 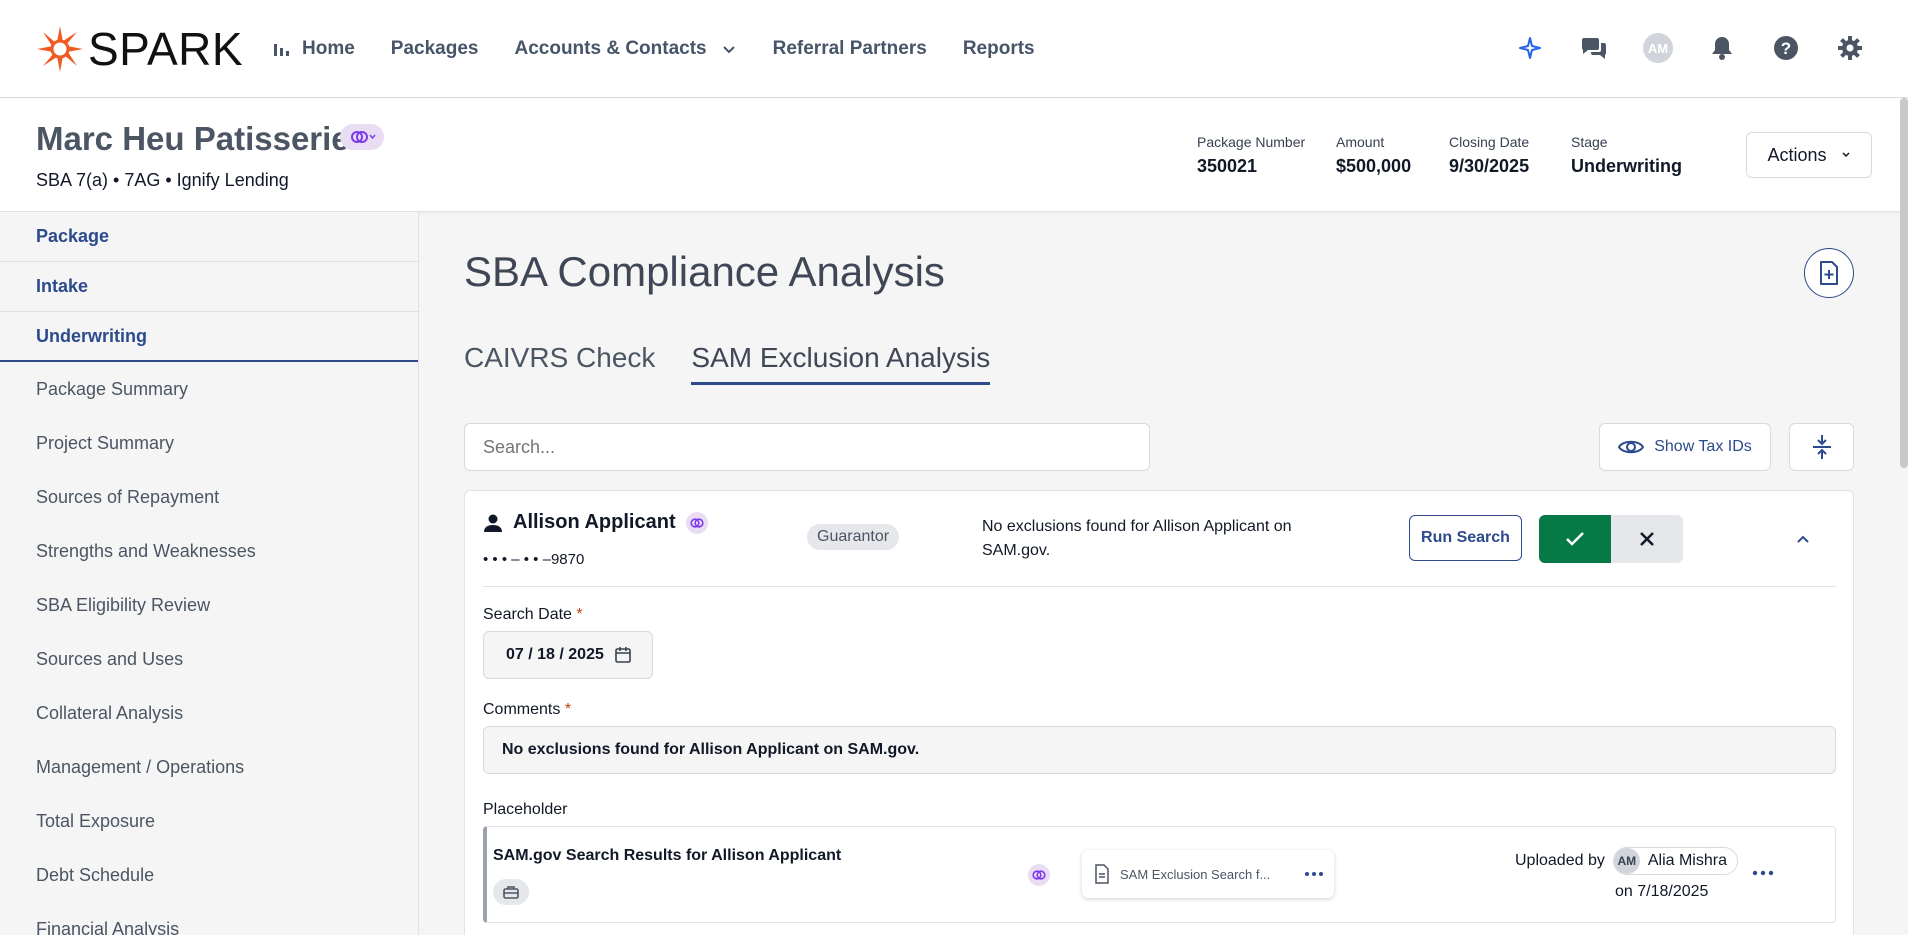 What do you see at coordinates (1631, 447) in the screenshot?
I see `eye-icon` at bounding box center [1631, 447].